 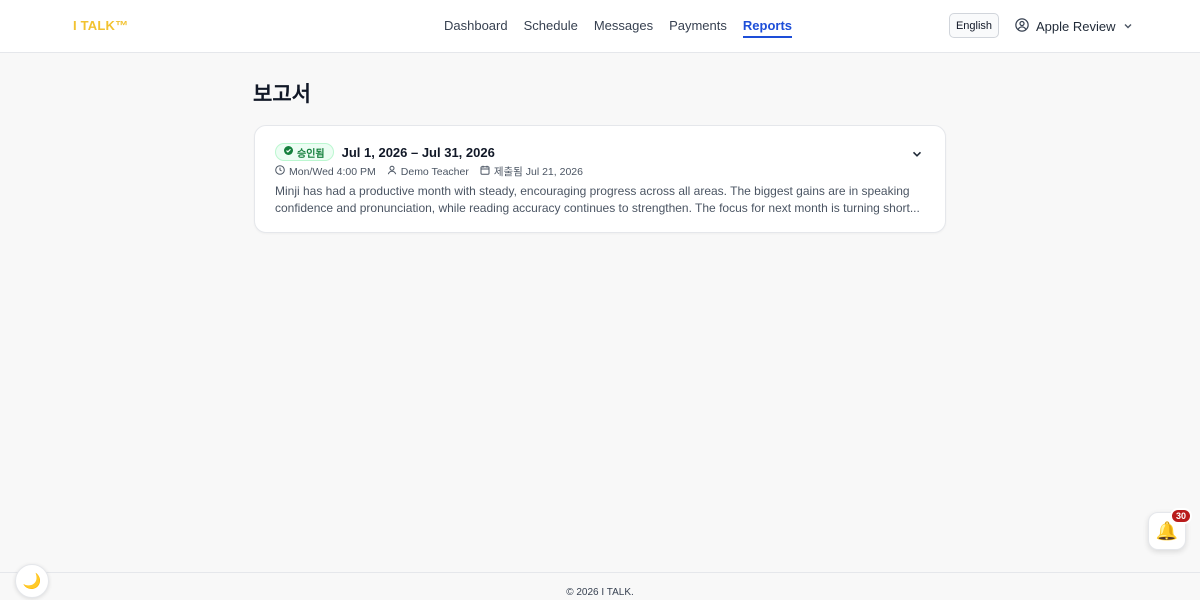 I want to click on notification-count-badge: 30, so click(x=1181, y=516).